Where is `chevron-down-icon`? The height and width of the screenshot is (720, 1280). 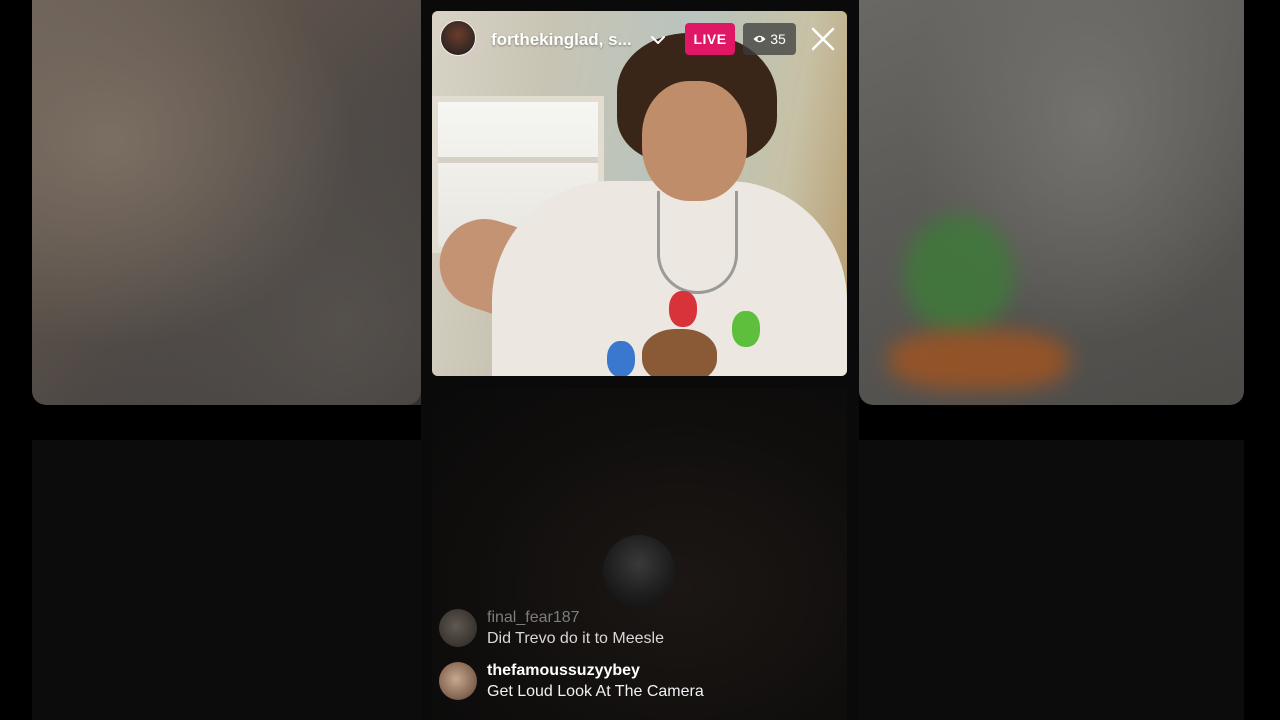 chevron-down-icon is located at coordinates (658, 40).